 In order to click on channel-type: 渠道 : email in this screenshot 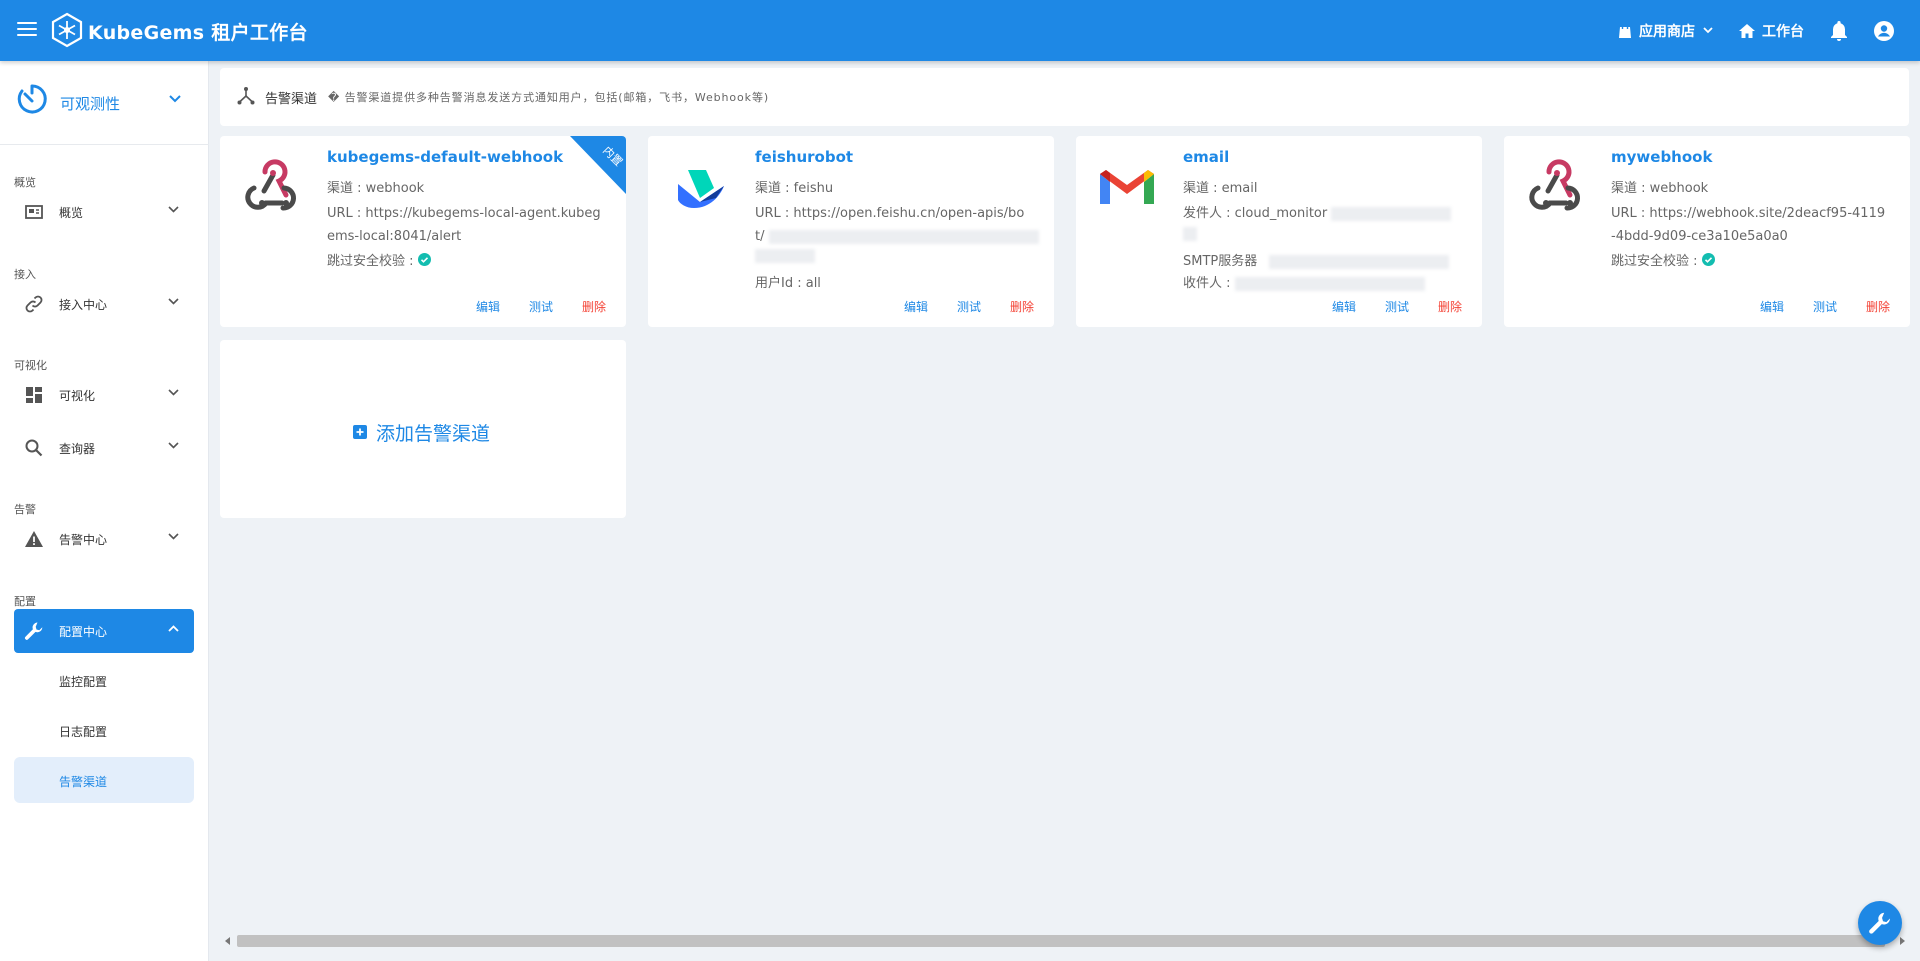, I will do `click(1220, 188)`.